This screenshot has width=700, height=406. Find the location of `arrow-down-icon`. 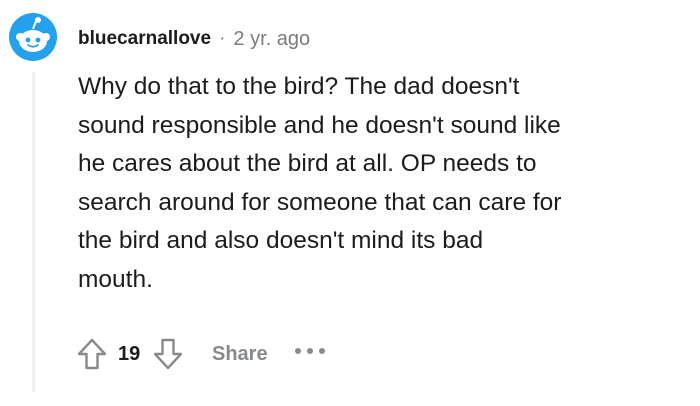

arrow-down-icon is located at coordinates (168, 354).